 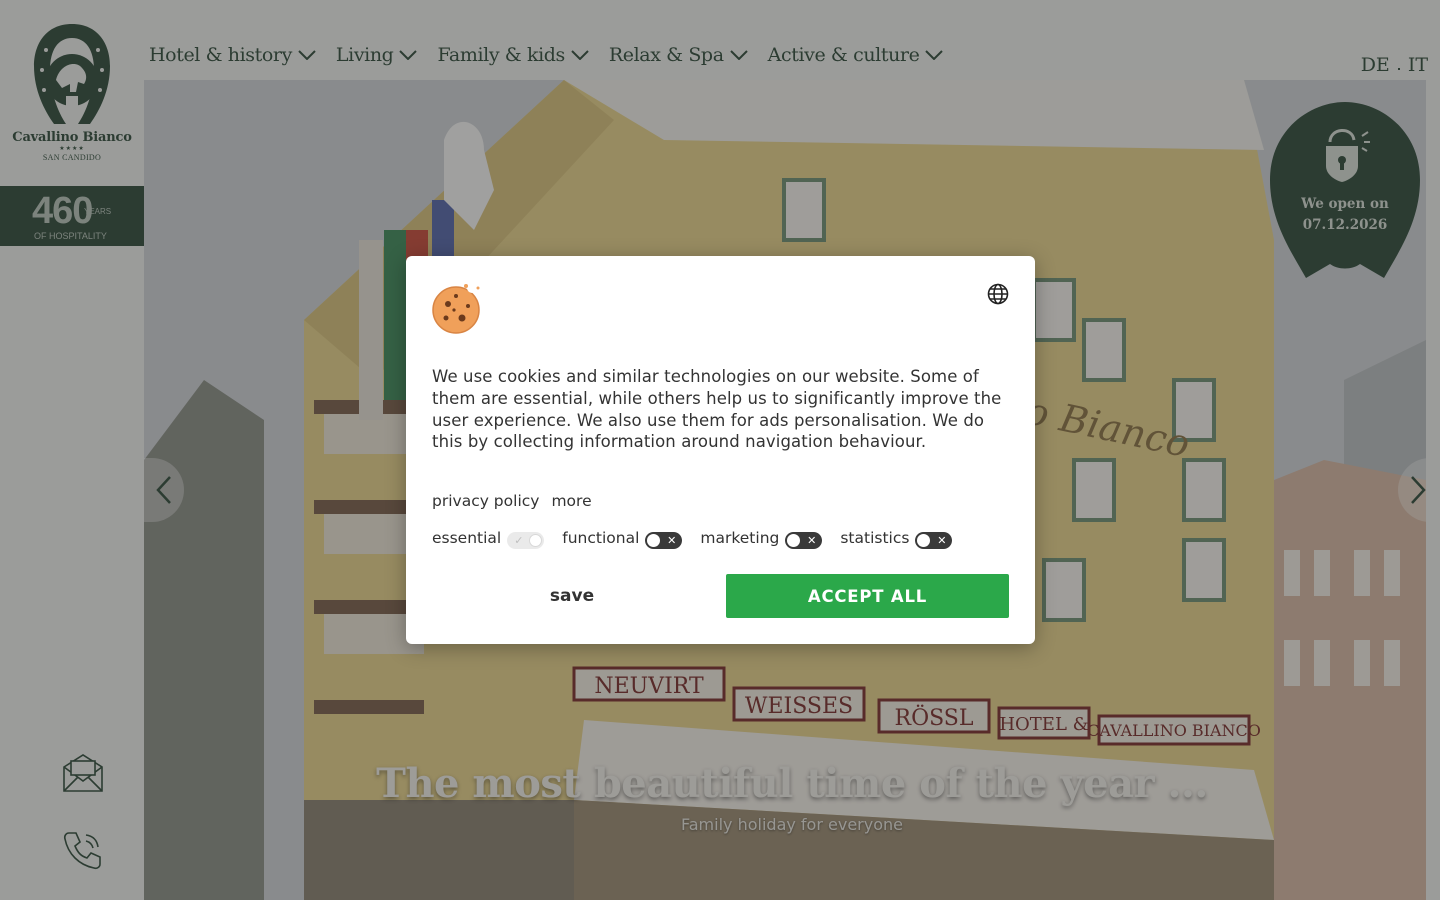 I want to click on privacy-policy-link: privacy policy, so click(x=485, y=501).